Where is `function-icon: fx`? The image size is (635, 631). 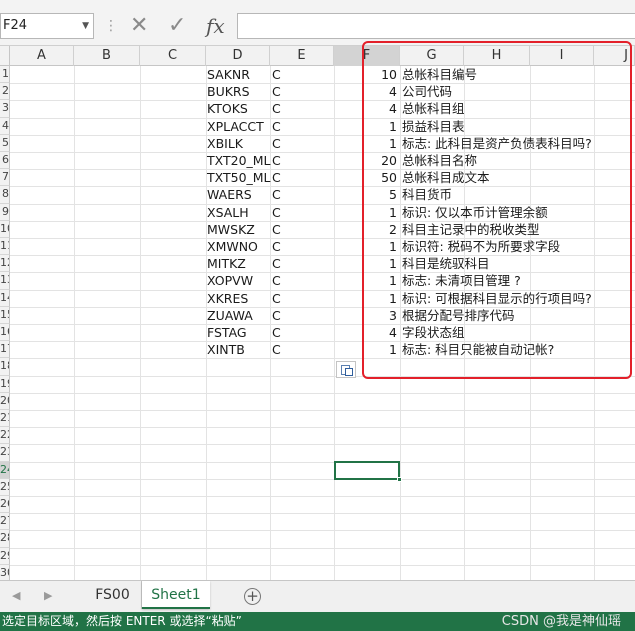
function-icon: fx is located at coordinates (215, 26).